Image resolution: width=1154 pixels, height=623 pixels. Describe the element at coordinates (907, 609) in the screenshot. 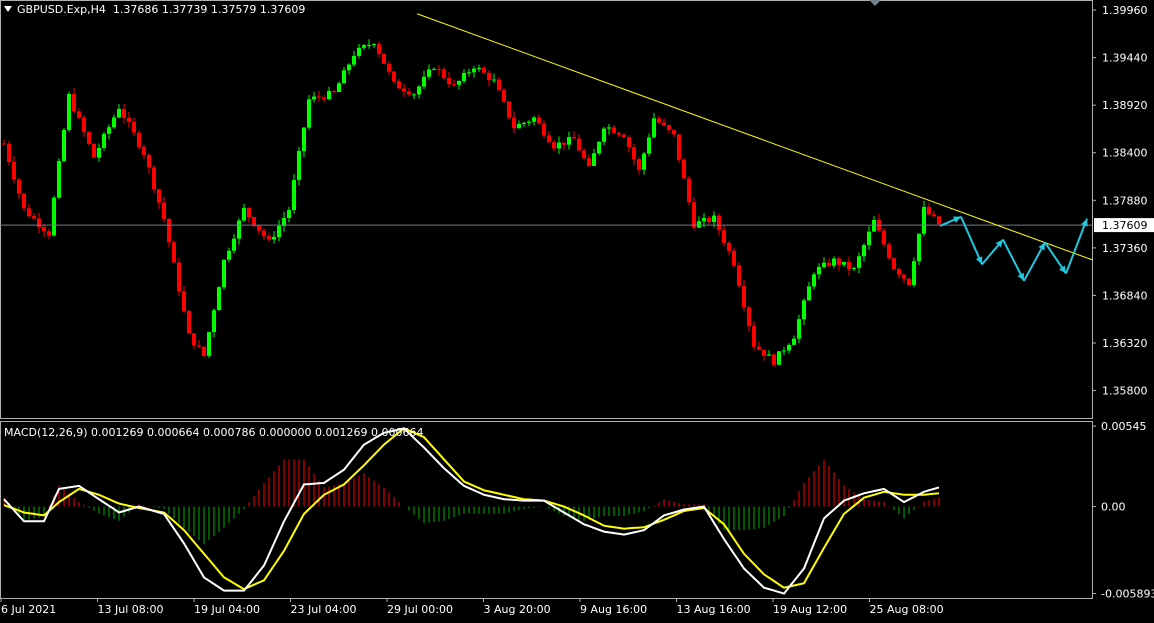

I see `time-axis-label: 25 Aug 08:00` at that location.